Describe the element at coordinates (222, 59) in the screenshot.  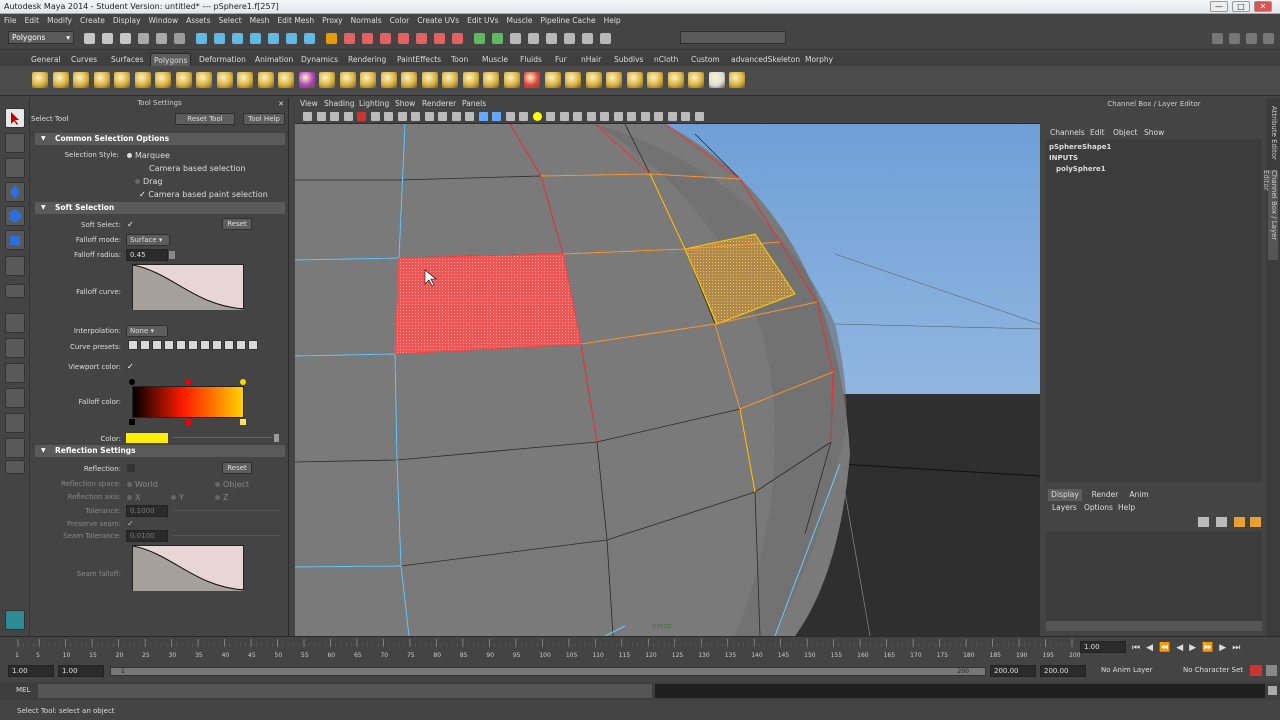
I see `shelf-tab: Deformation` at that location.